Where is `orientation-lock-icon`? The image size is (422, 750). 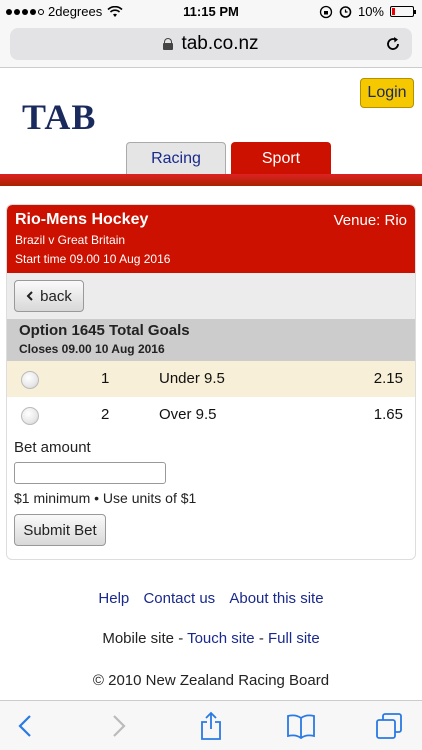
orientation-lock-icon is located at coordinates (326, 11).